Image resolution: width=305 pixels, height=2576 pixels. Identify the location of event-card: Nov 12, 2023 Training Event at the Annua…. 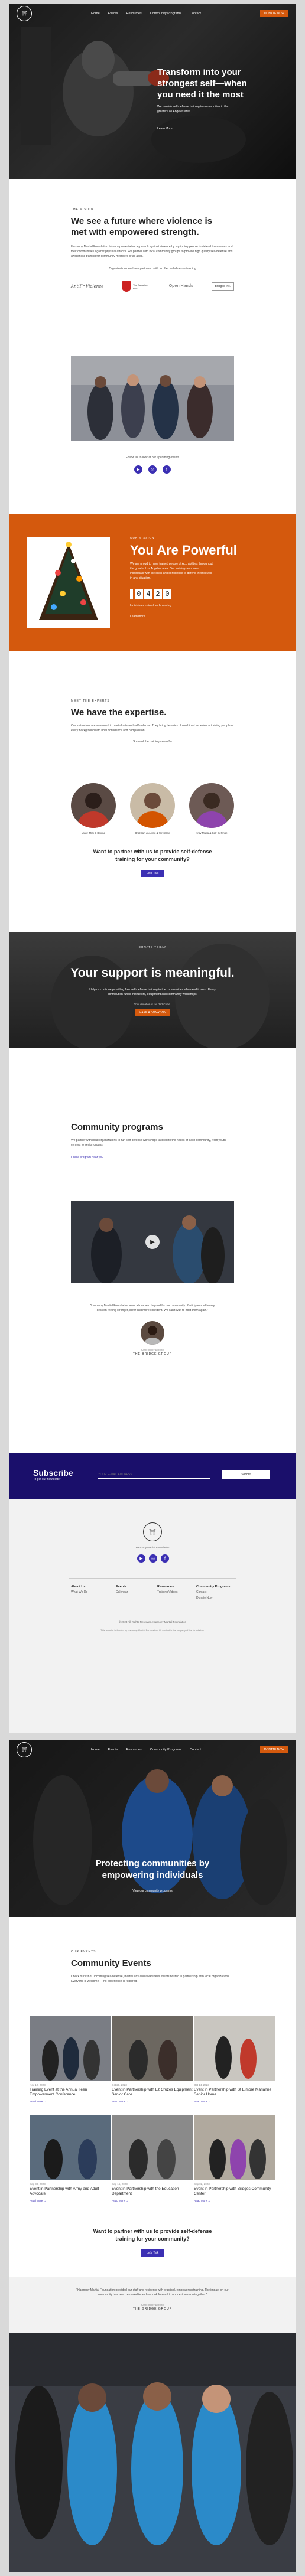
(71, 2059).